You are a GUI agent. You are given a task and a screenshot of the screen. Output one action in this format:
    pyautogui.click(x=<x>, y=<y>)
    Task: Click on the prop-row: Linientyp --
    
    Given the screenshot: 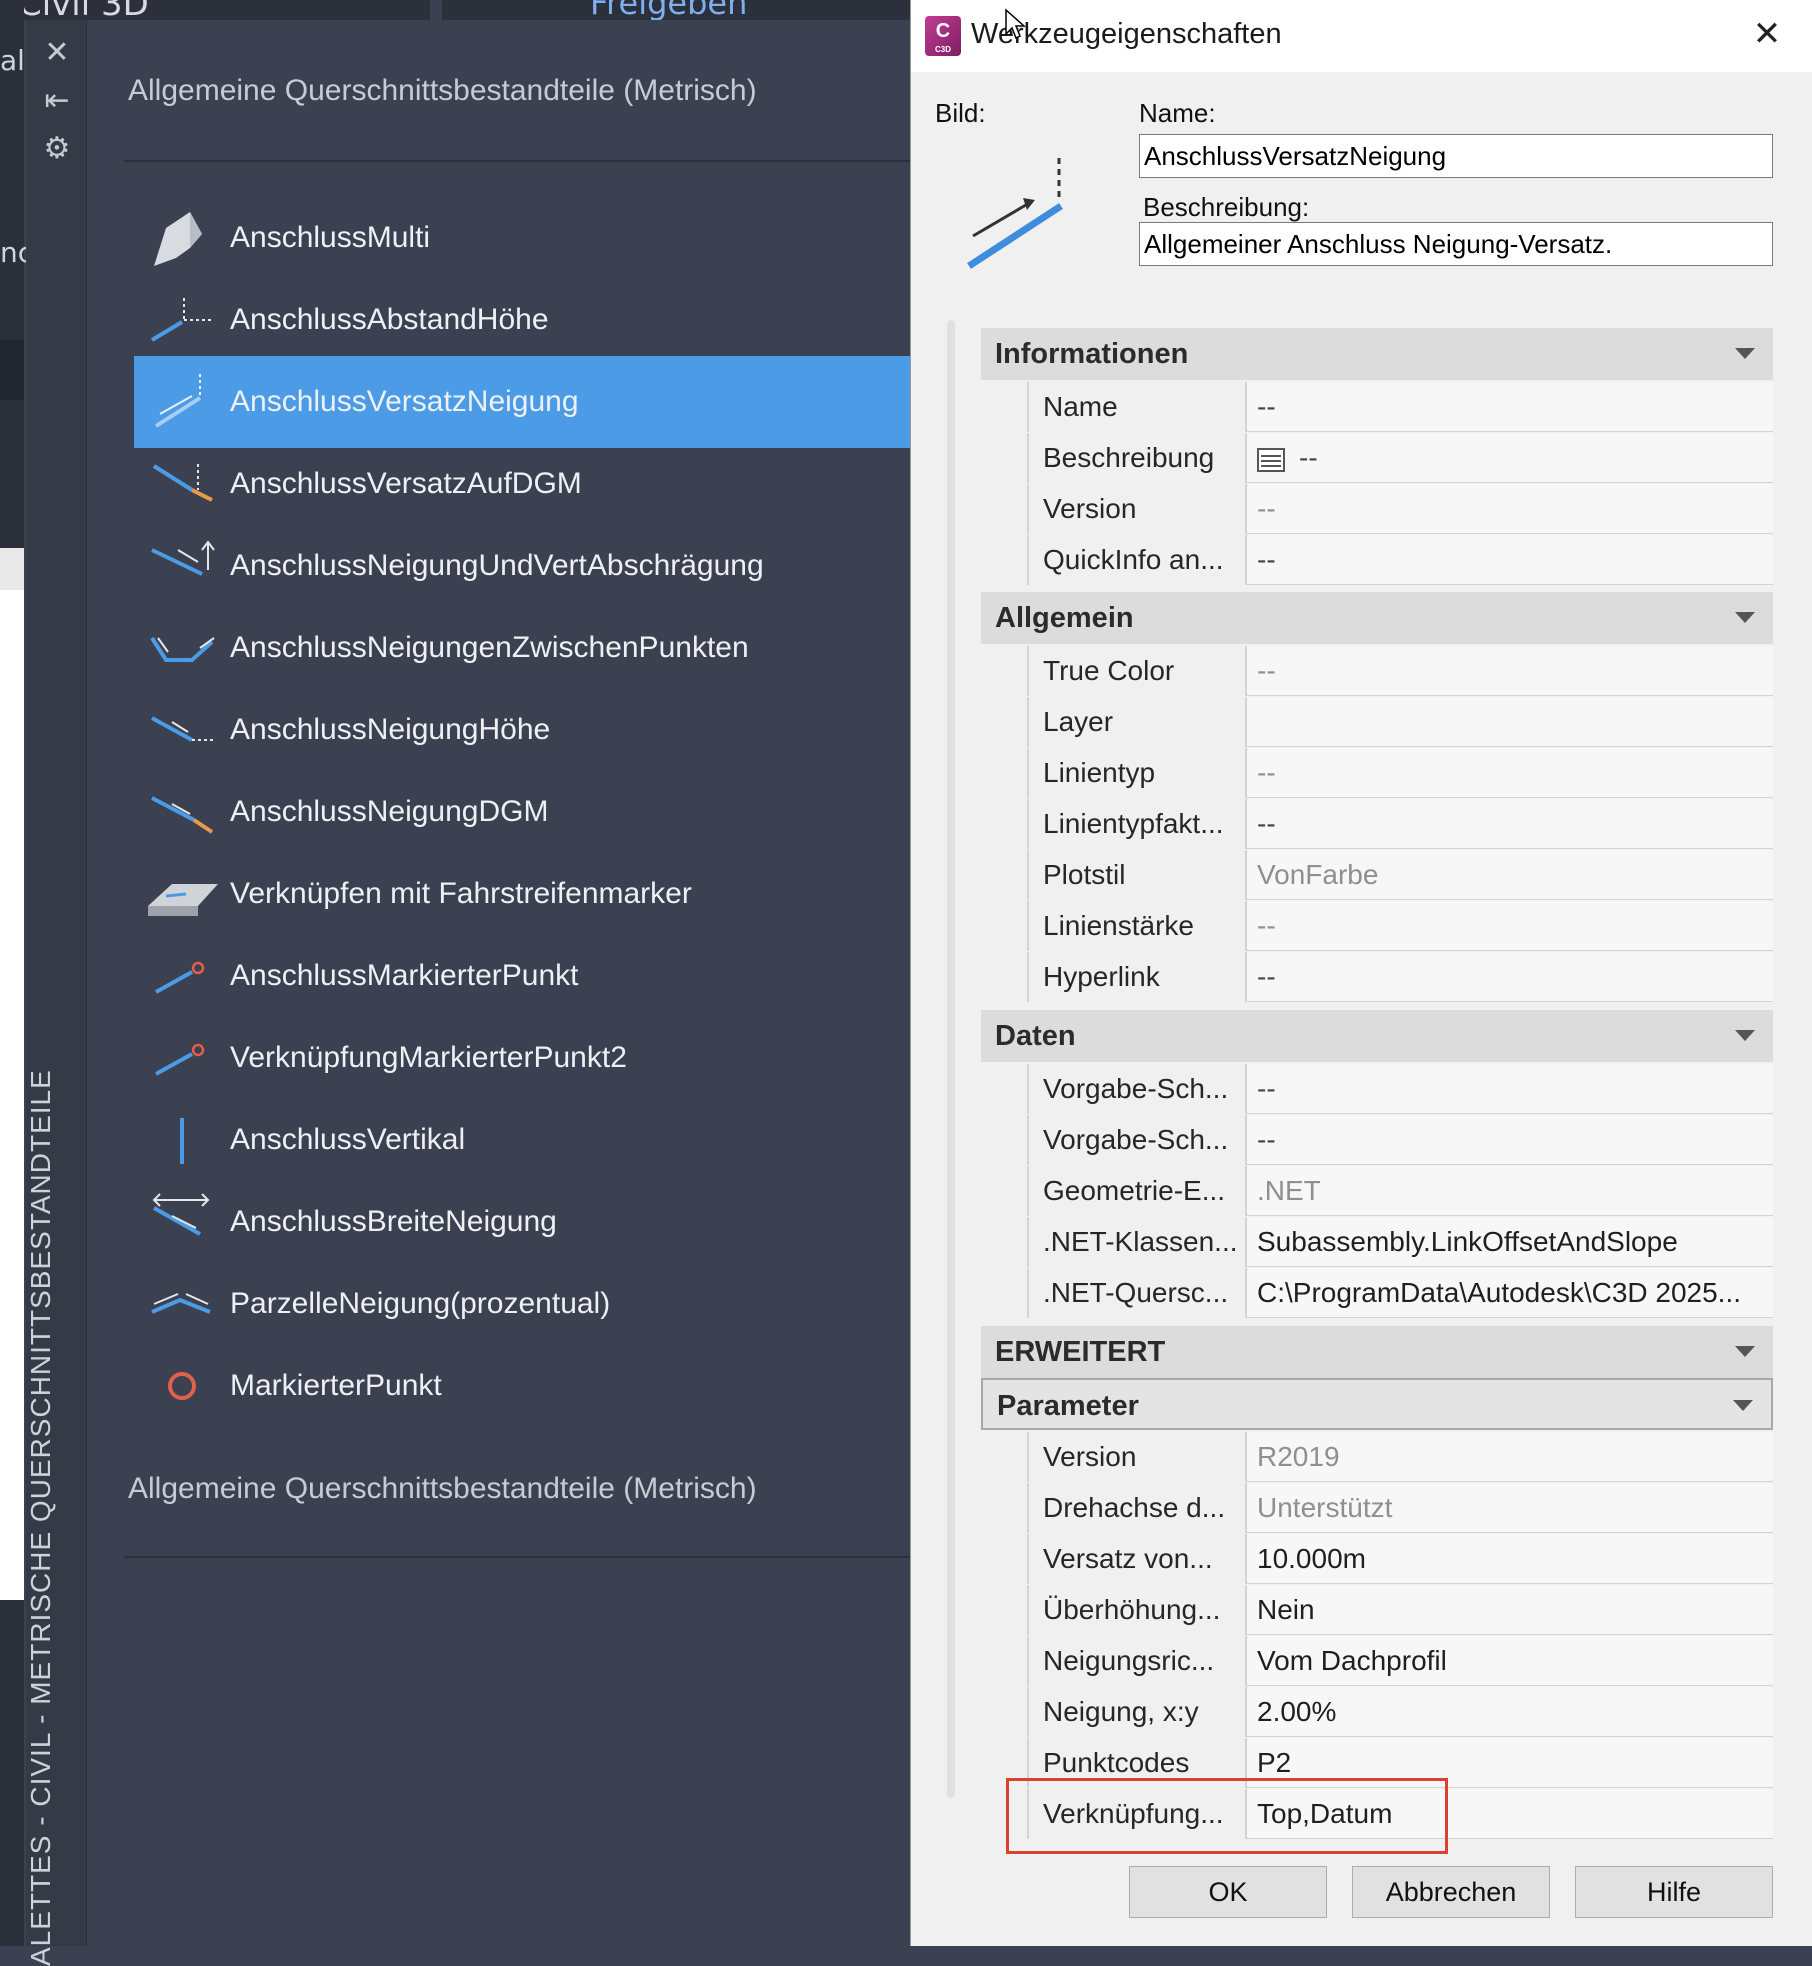 What is the action you would take?
    pyautogui.click(x=1400, y=773)
    